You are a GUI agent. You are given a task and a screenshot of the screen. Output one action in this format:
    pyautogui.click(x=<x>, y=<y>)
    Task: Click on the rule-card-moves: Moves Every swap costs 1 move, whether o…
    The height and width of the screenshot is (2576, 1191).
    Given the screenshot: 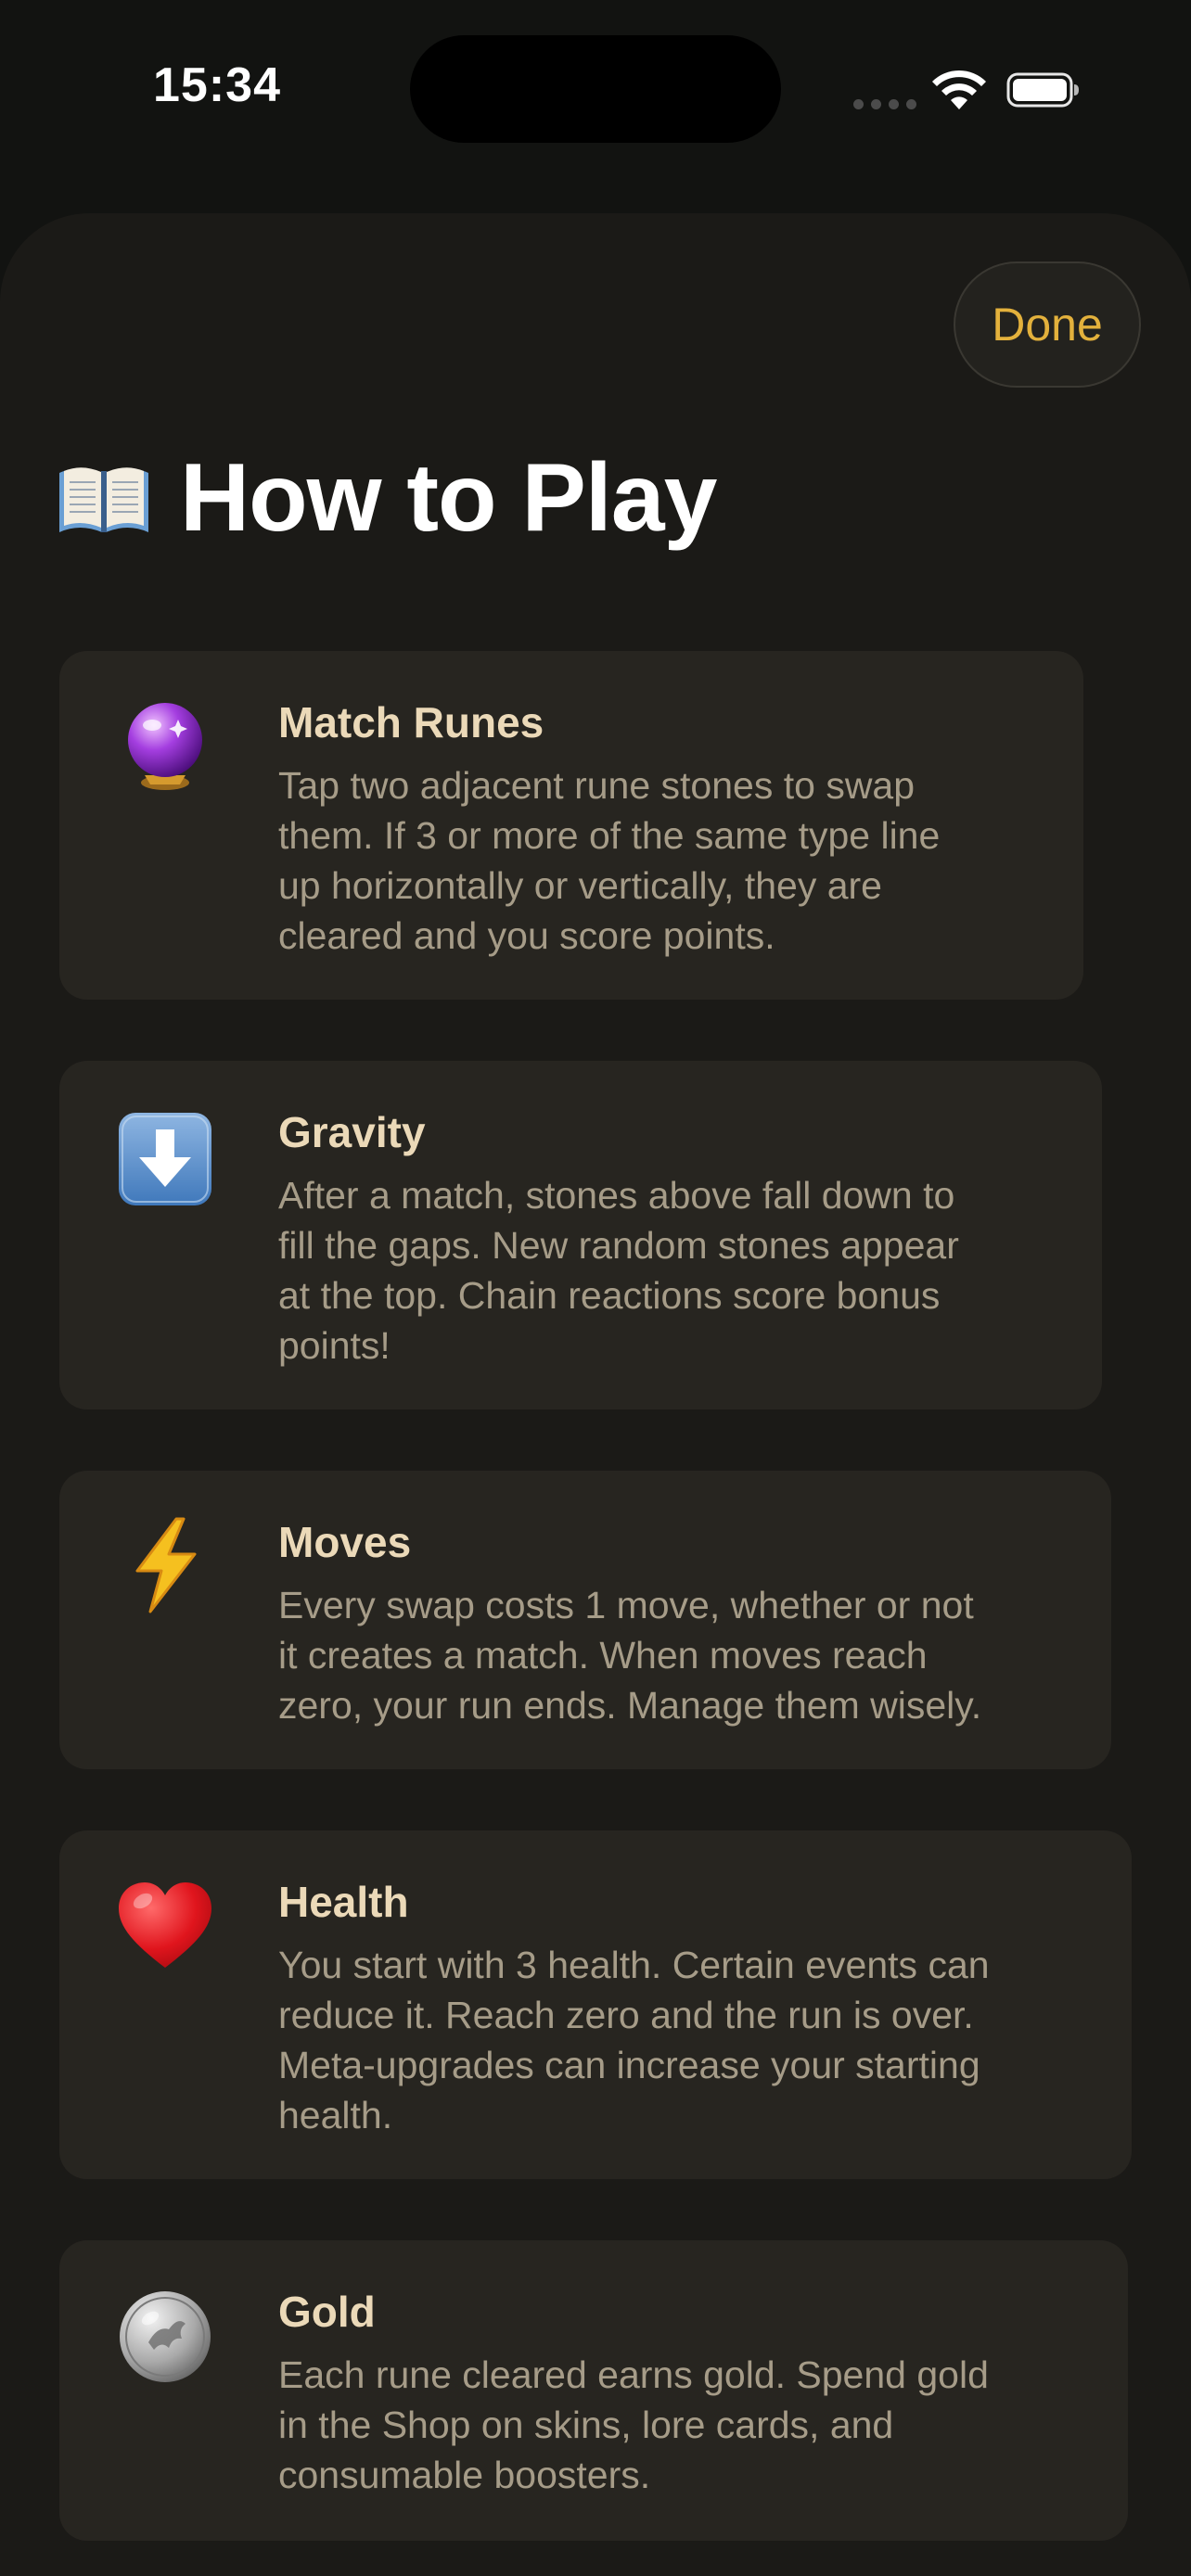 What is the action you would take?
    pyautogui.click(x=585, y=1620)
    